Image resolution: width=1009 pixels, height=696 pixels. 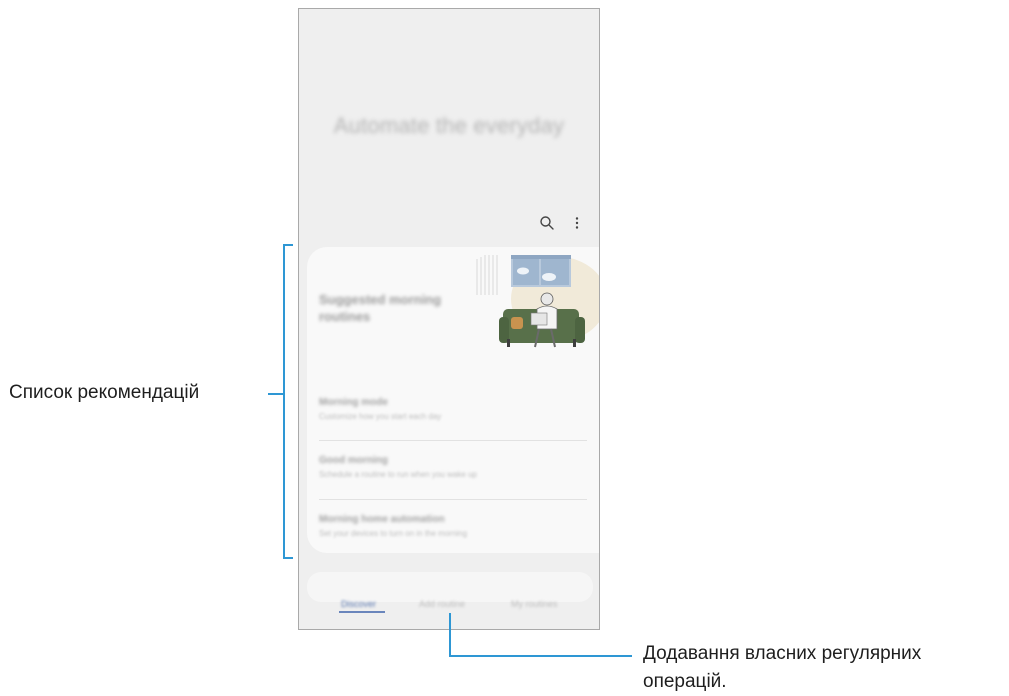 I want to click on add-routine-leader-vertical, so click(x=450, y=635).